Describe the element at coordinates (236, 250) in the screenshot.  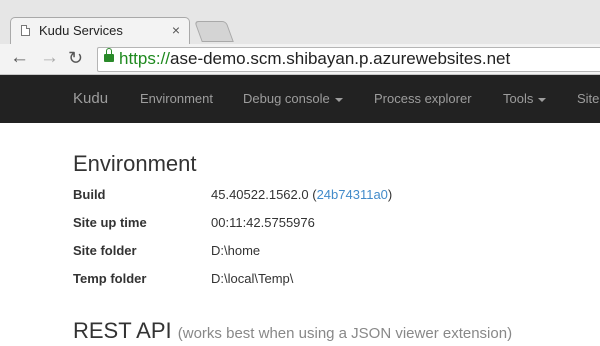
I see `site-folder-value: D:\home` at that location.